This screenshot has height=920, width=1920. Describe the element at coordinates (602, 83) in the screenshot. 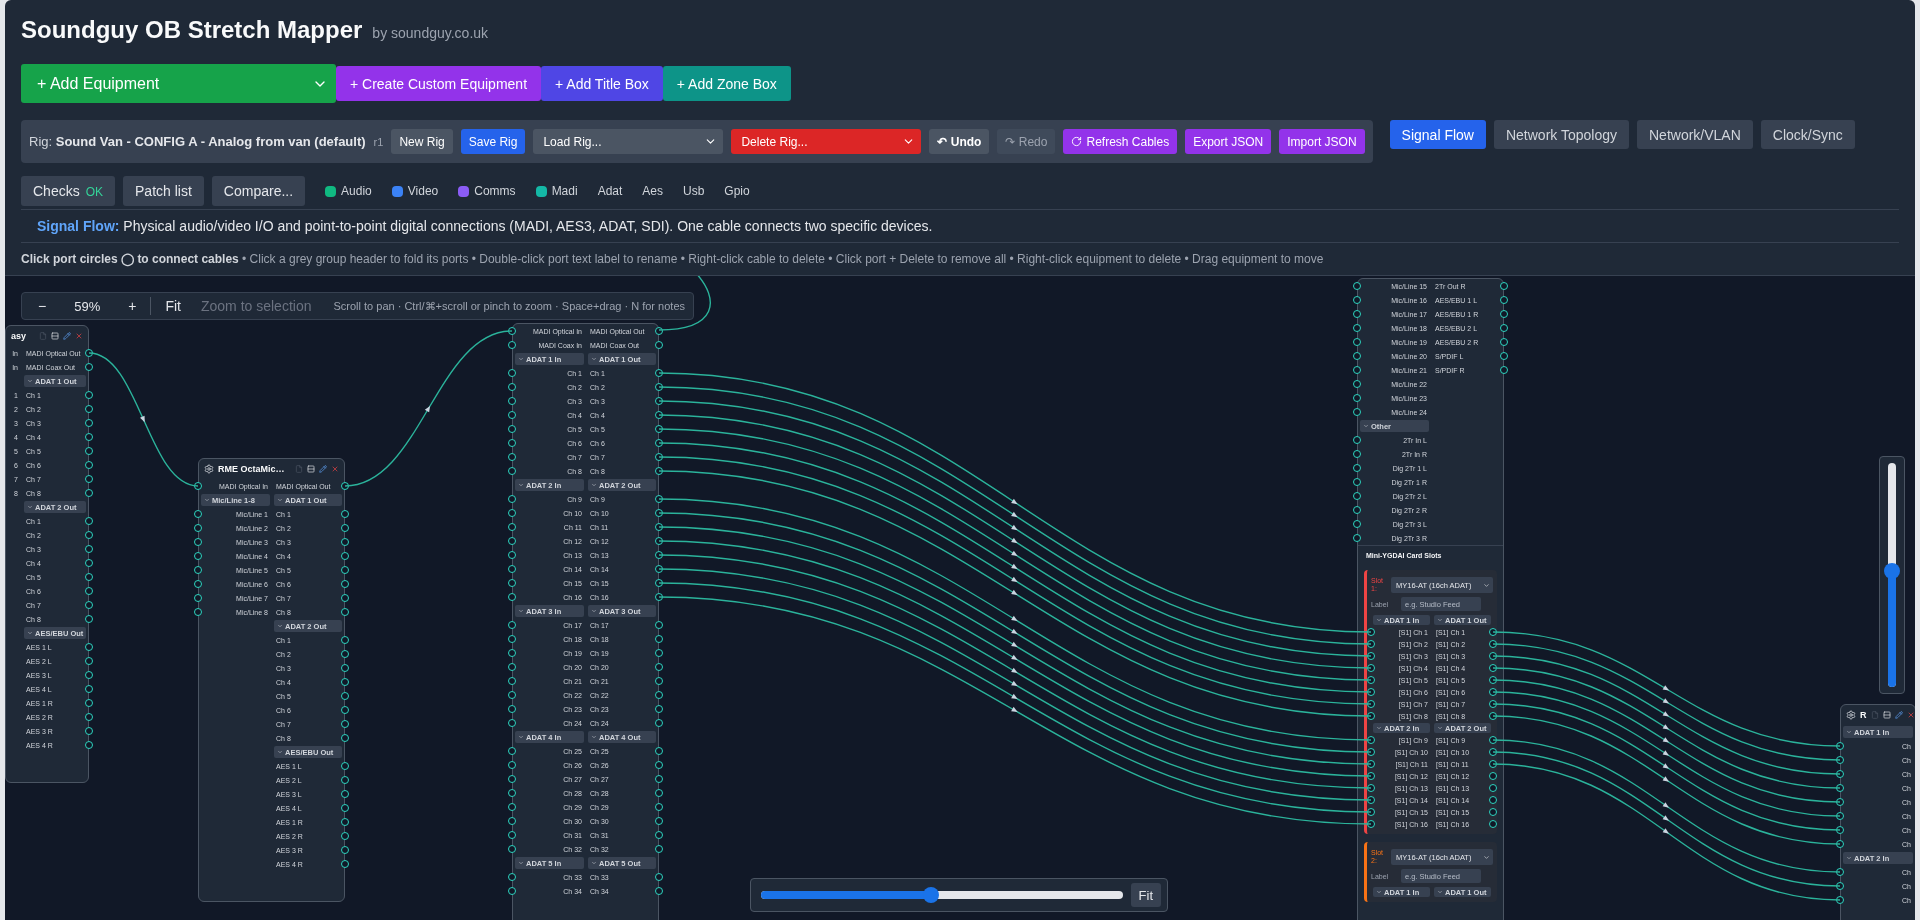

I see `add-button: + Add Title Box` at that location.